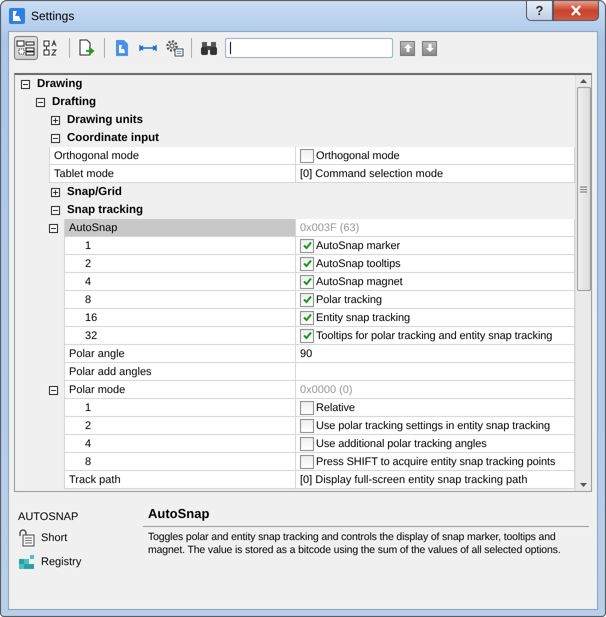 This screenshot has width=606, height=617. Describe the element at coordinates (359, 282) in the screenshot. I see `option-label: AutoSnap magnet` at that location.